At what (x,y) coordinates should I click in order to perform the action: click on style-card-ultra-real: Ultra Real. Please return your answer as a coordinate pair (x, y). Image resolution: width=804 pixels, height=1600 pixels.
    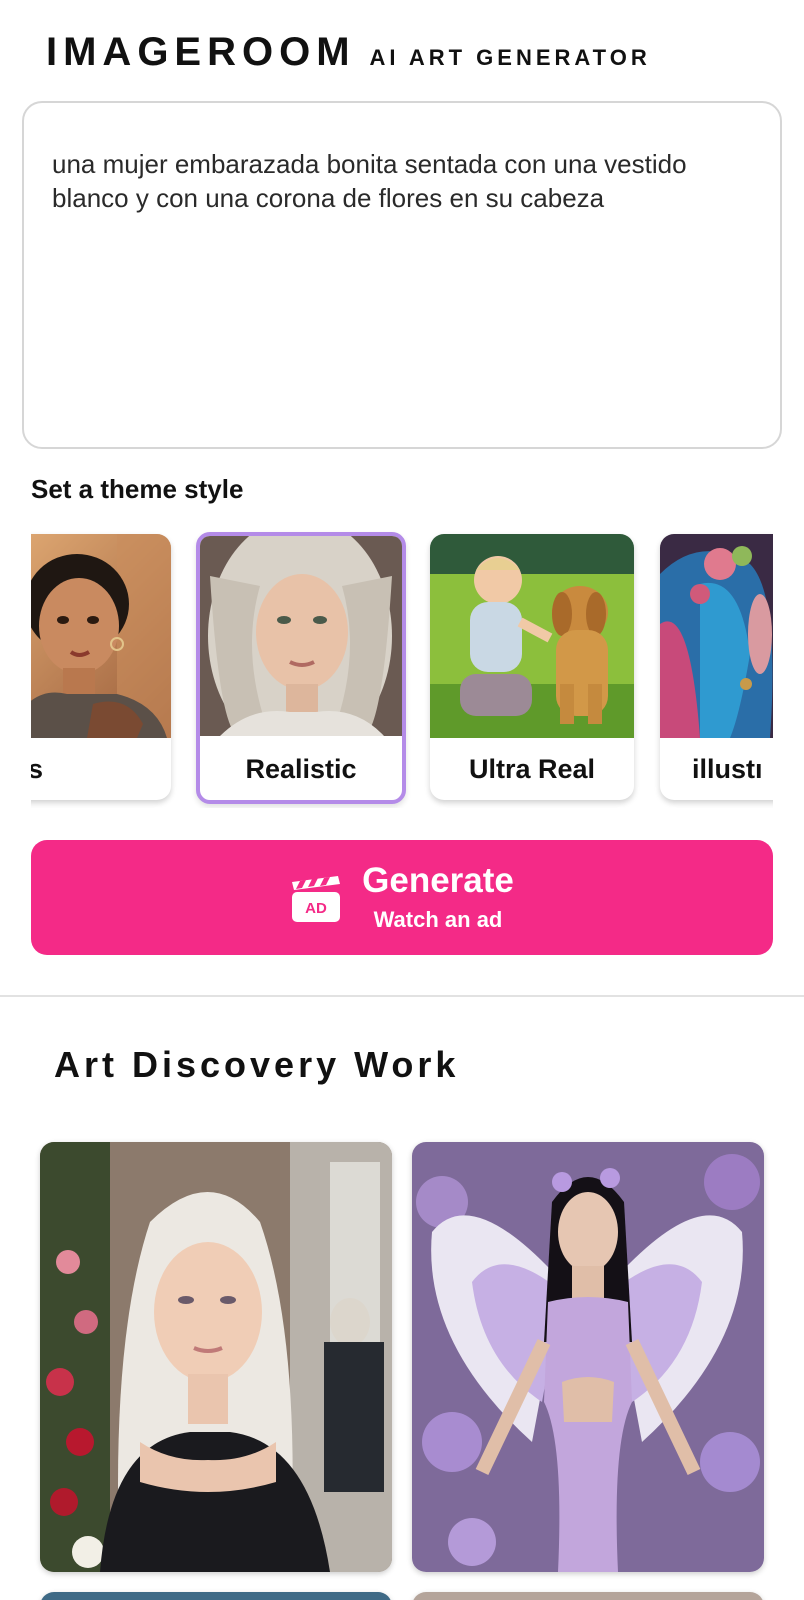
    Looking at the image, I should click on (532, 667).